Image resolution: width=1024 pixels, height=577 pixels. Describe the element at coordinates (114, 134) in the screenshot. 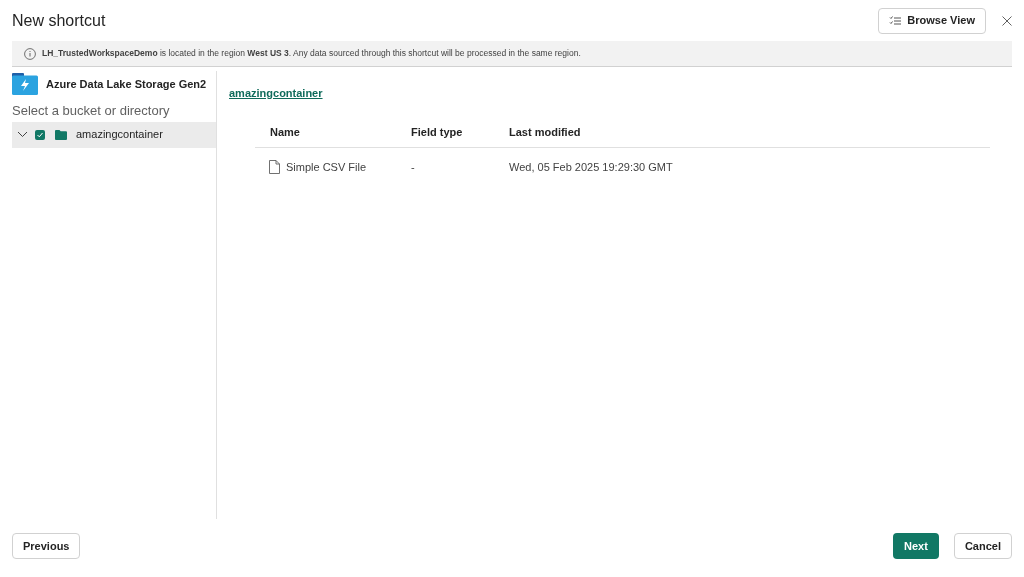

I see `tree-item: amazingcontainer` at that location.